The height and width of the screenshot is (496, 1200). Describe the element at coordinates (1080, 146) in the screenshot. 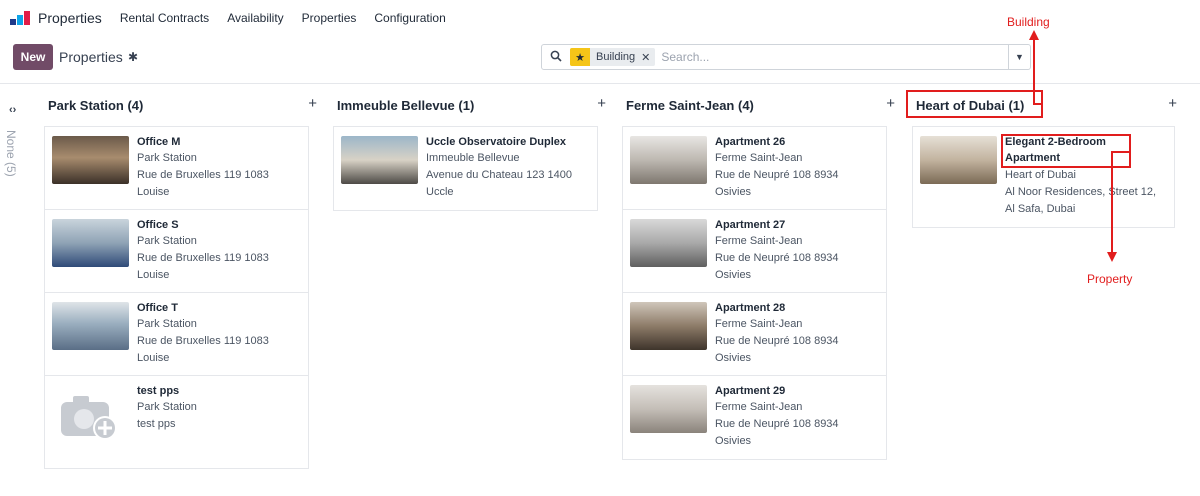

I see `annotation-arrows` at that location.